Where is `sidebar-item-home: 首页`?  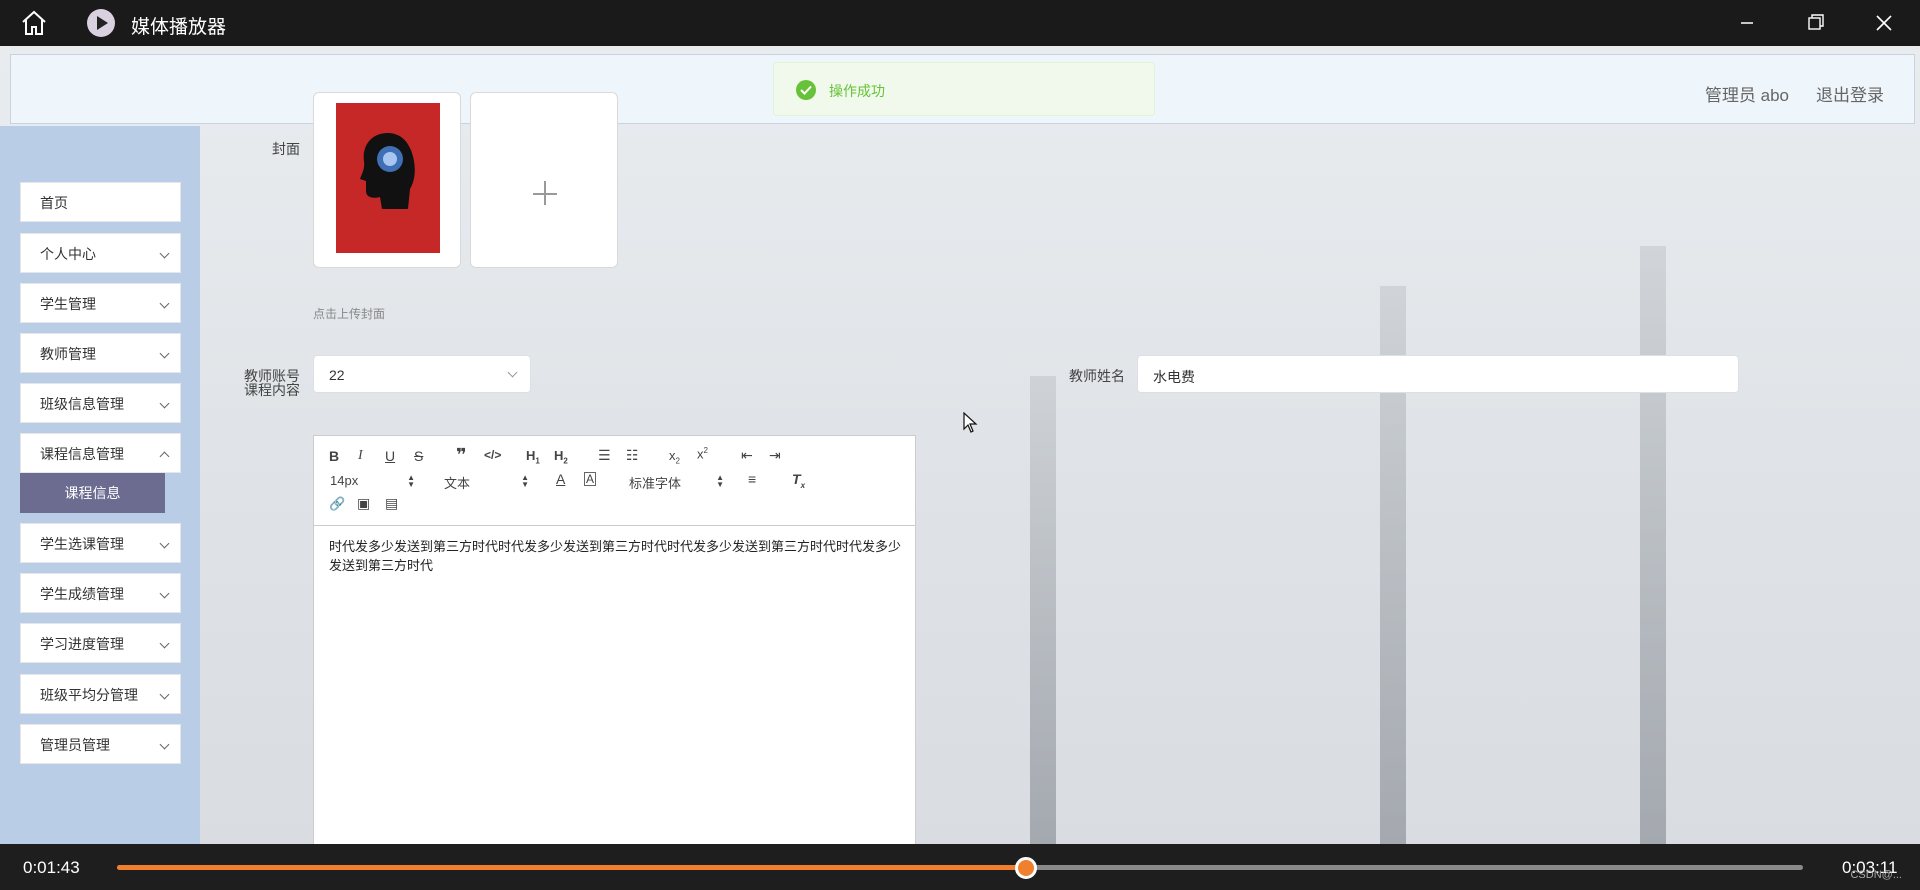
sidebar-item-home: 首页 is located at coordinates (100, 202).